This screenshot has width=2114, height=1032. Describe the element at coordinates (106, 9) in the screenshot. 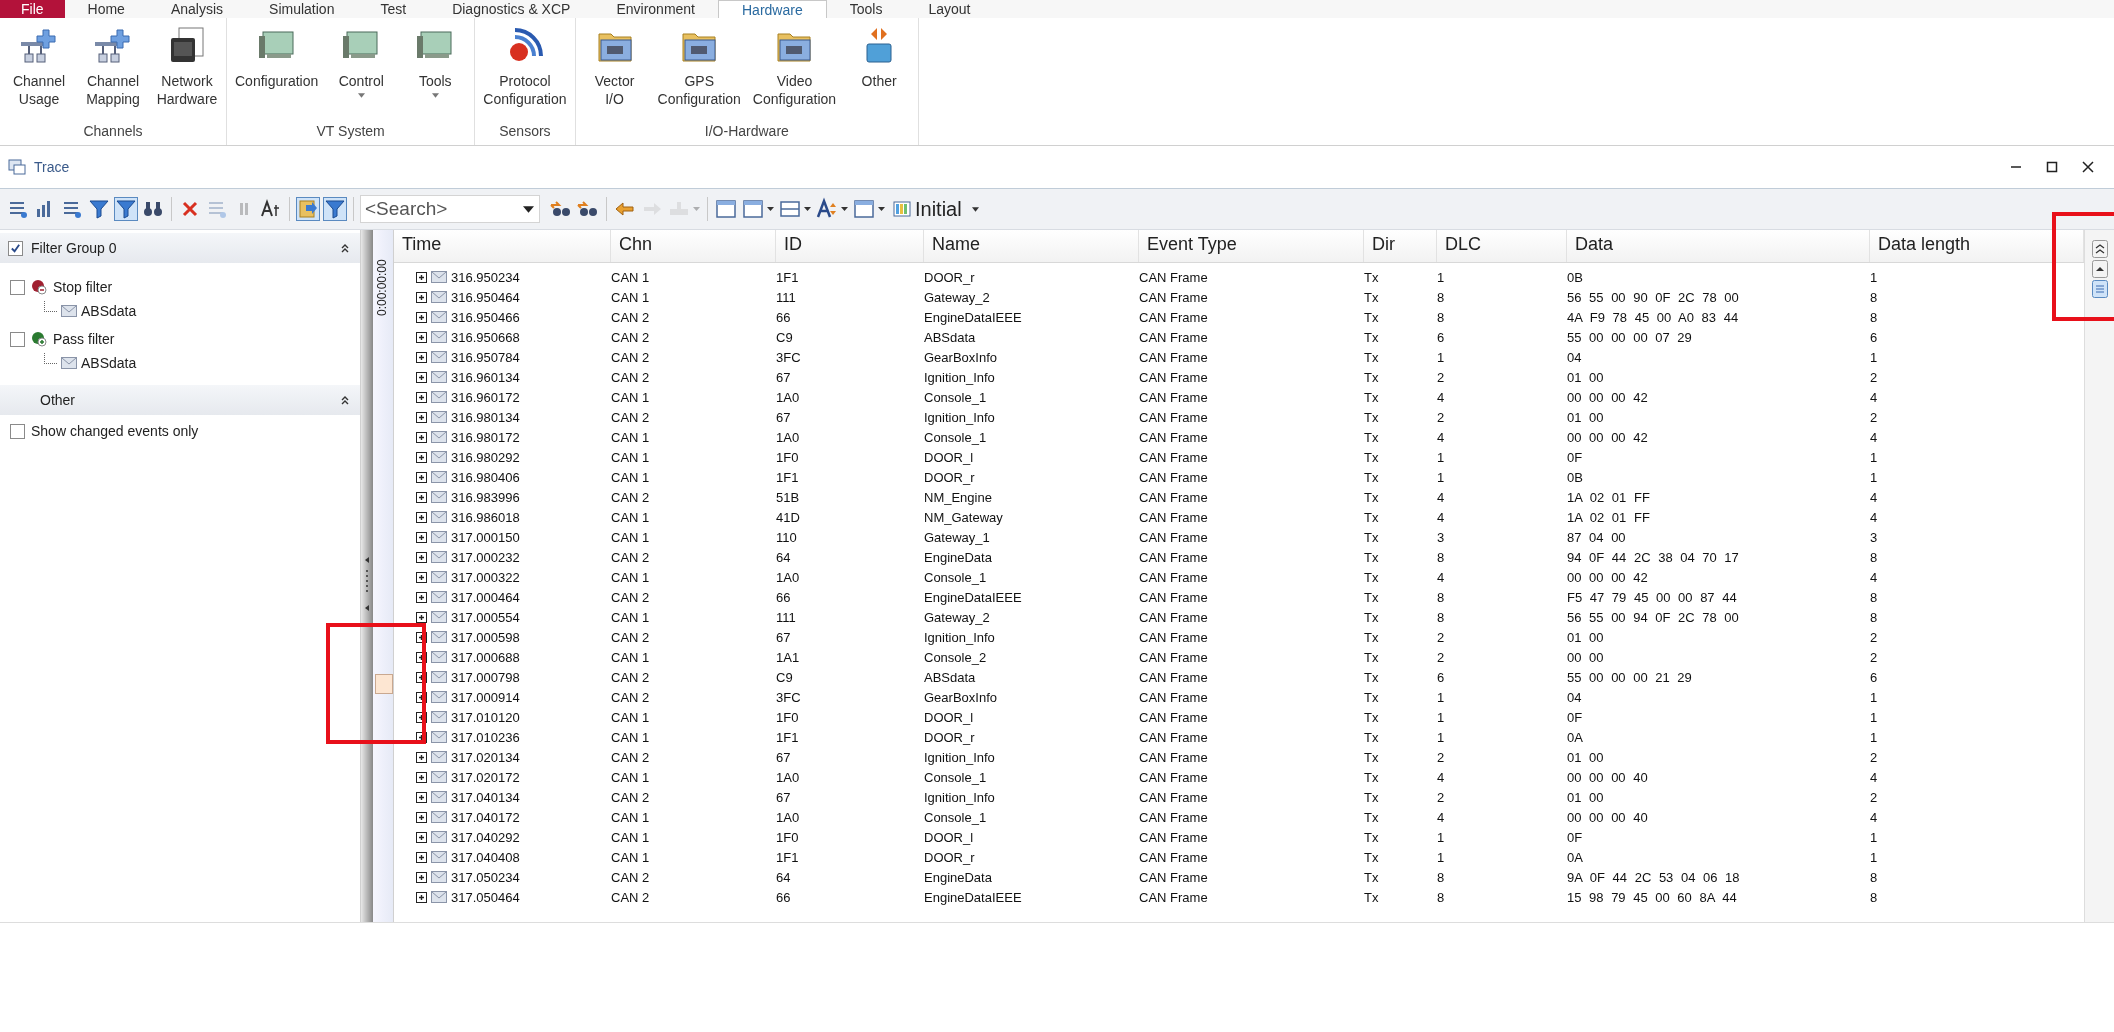

I see `ribbon-tab: Home` at that location.